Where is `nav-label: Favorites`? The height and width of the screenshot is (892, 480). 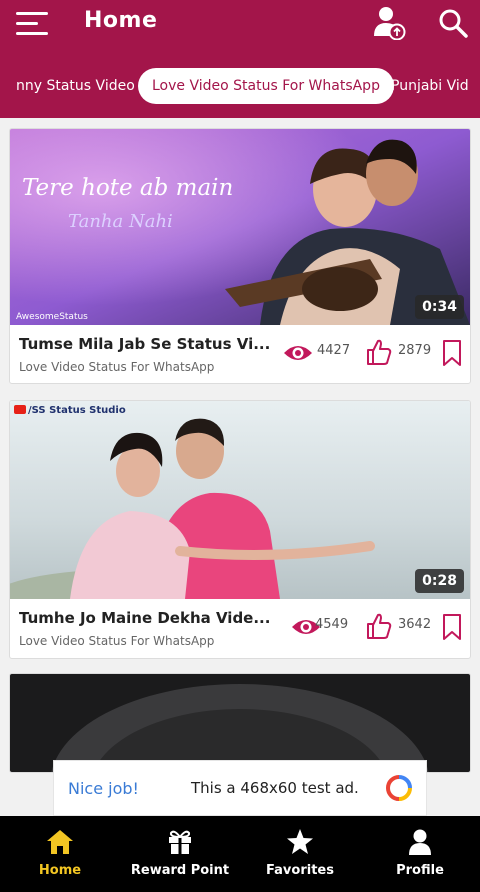
nav-label: Favorites is located at coordinates (300, 870).